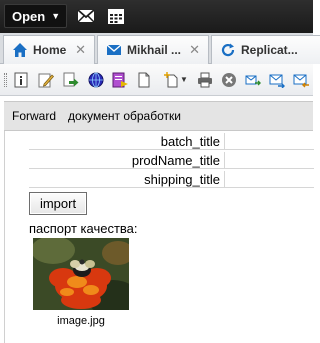 The image size is (320, 343). I want to click on toolbar: ▼, so click(156, 80).